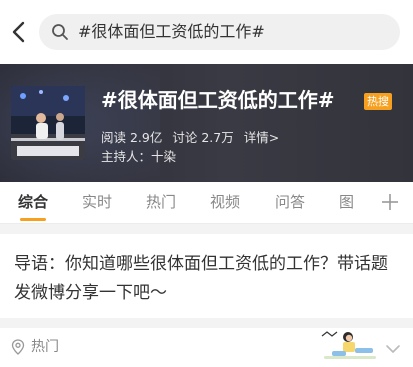 This screenshot has height=367, width=413. Describe the element at coordinates (225, 202) in the screenshot. I see `tab-video: 视频` at that location.